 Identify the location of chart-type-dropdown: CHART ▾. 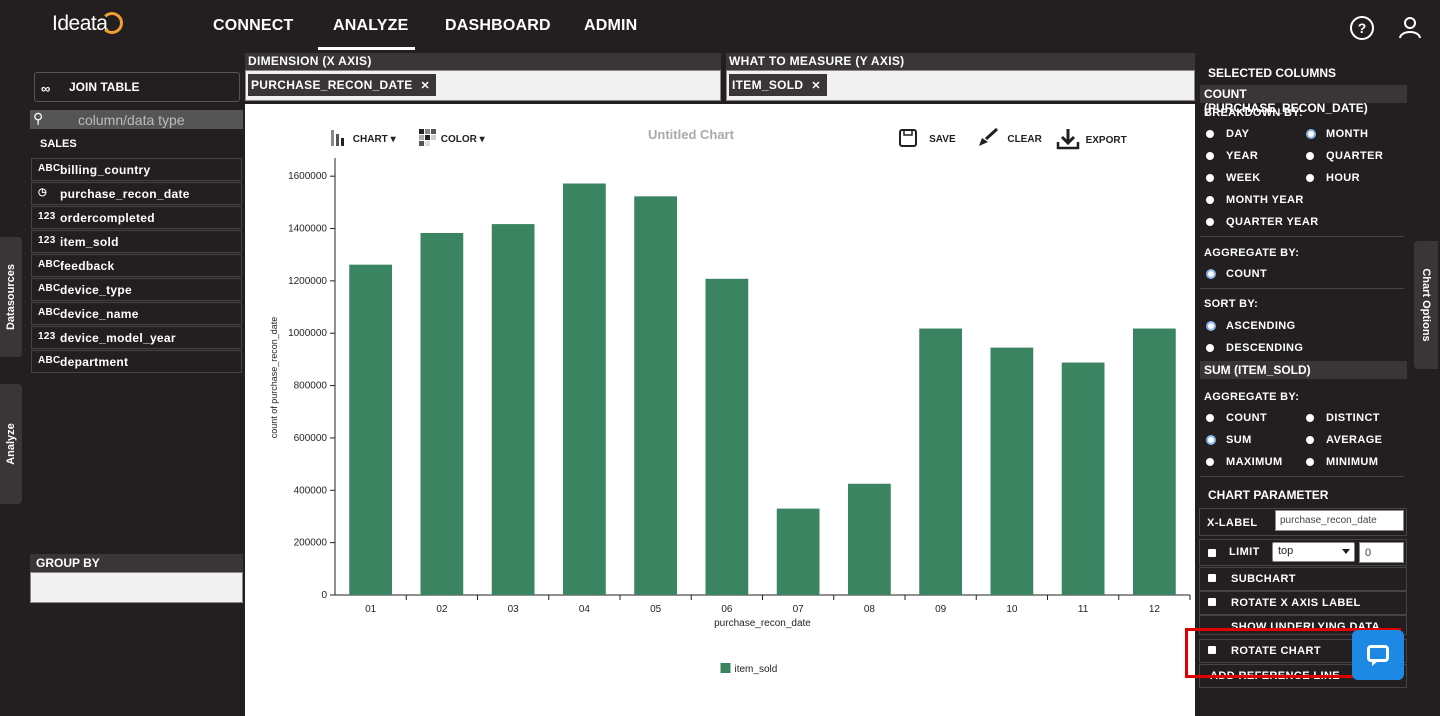
(363, 138).